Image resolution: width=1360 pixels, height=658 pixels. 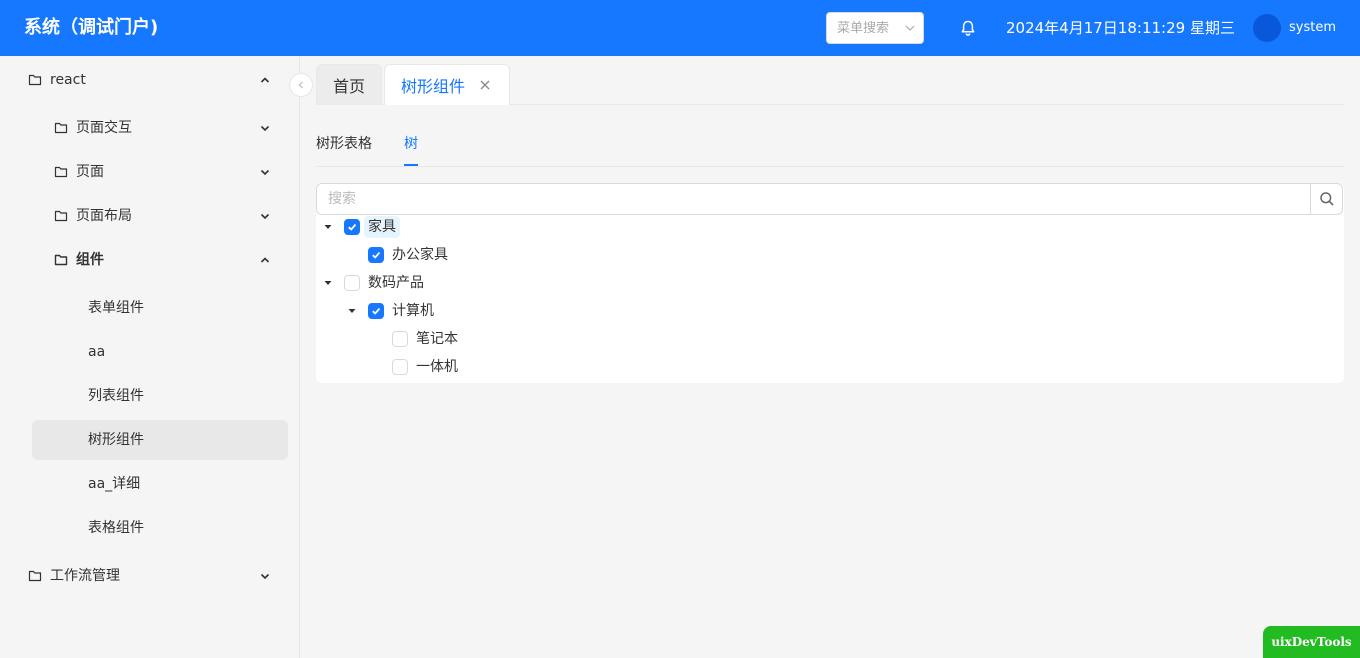 I want to click on tree-node-title: 办公家具, so click(x=420, y=255).